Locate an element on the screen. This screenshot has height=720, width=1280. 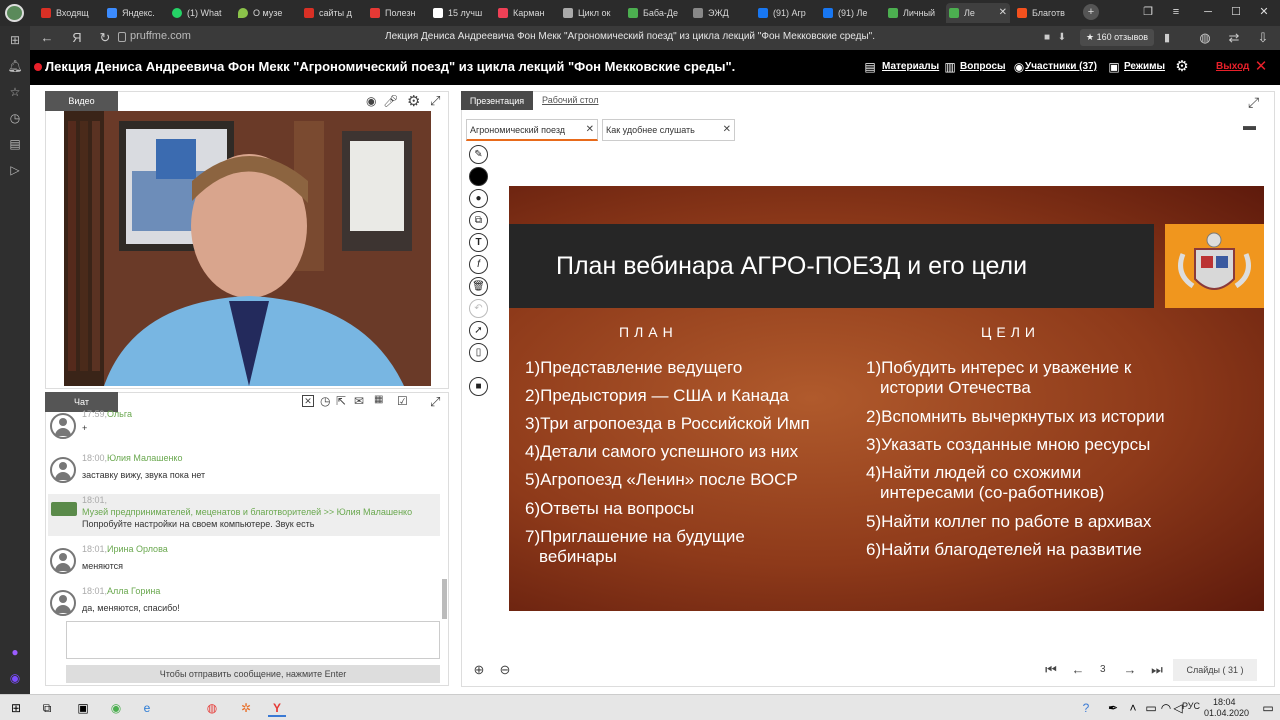
folder-icon: ▬ is located at coordinates (1249, 125).